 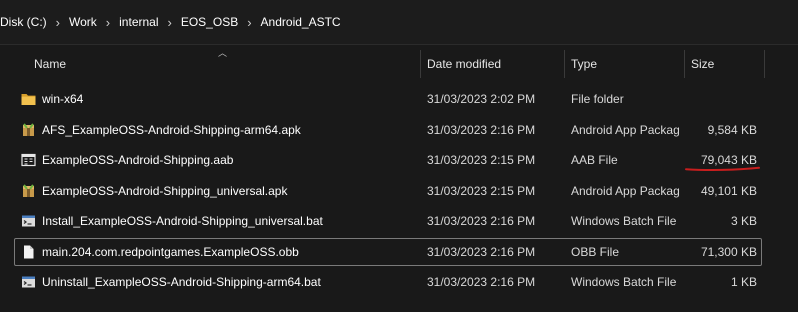 I want to click on file-size: 9,584 KB, so click(x=732, y=129).